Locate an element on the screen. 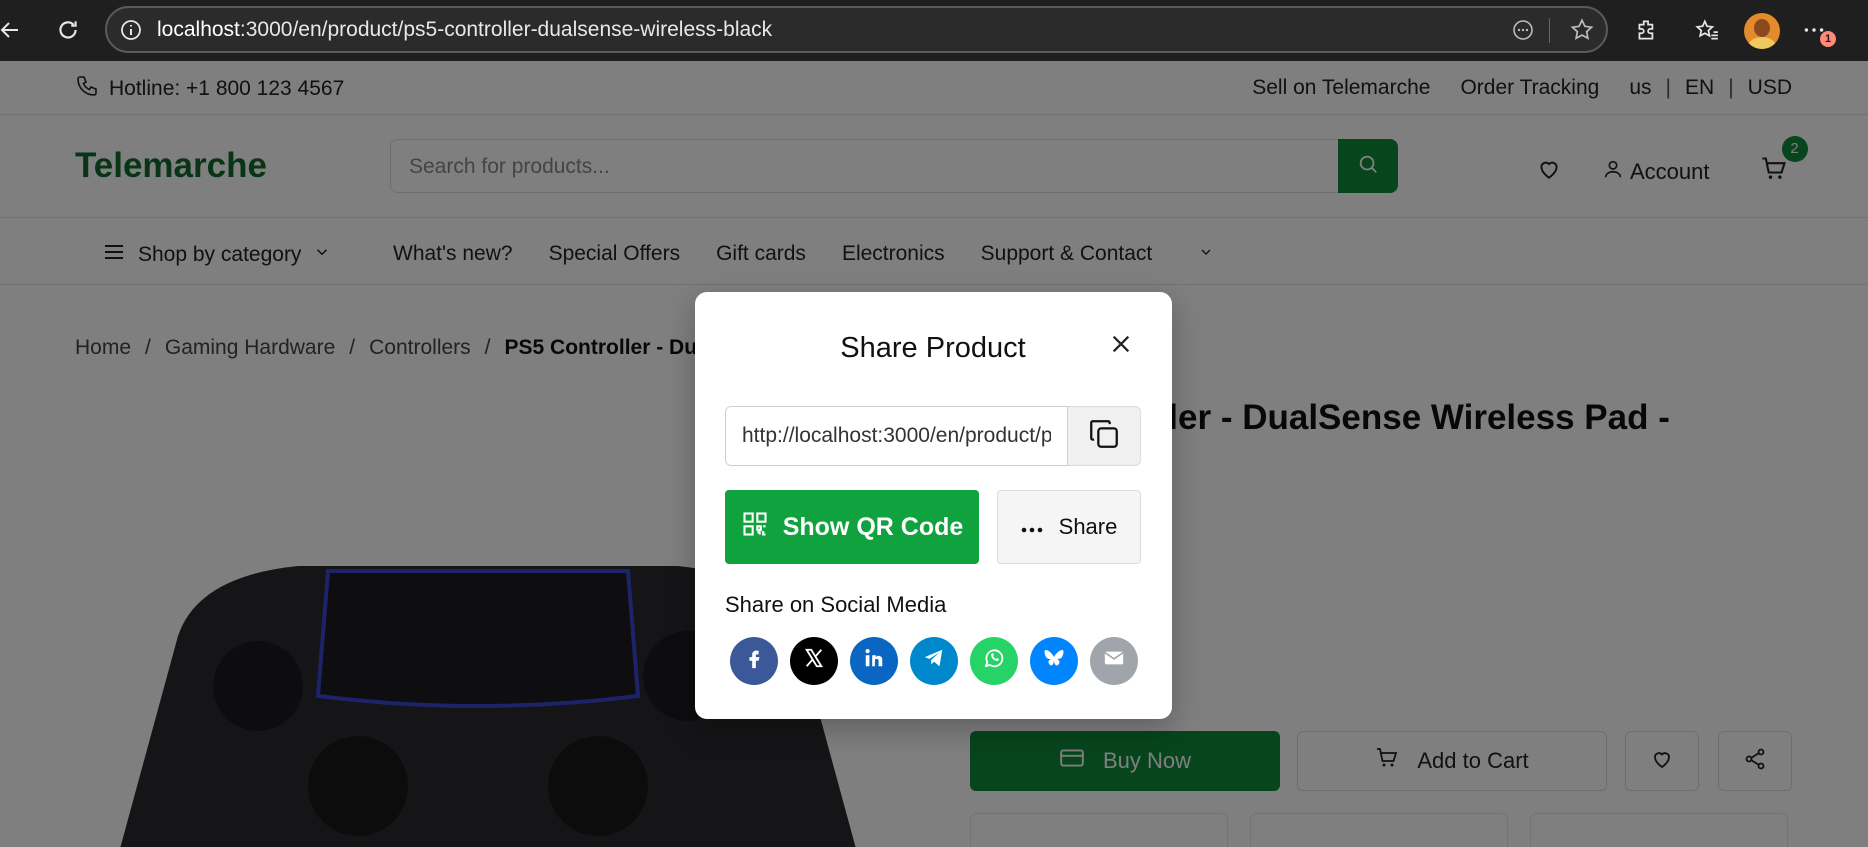 The width and height of the screenshot is (1868, 847). telegram-share-button is located at coordinates (934, 661).